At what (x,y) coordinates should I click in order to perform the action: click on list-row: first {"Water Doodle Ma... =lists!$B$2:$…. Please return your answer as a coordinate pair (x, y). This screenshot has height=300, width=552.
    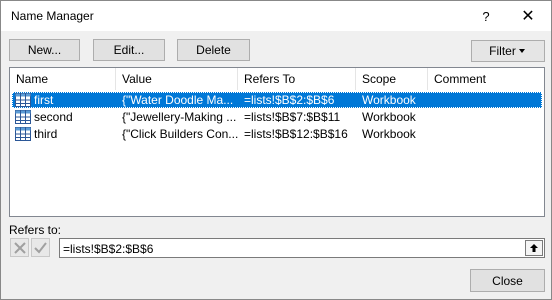
    Looking at the image, I should click on (277, 100).